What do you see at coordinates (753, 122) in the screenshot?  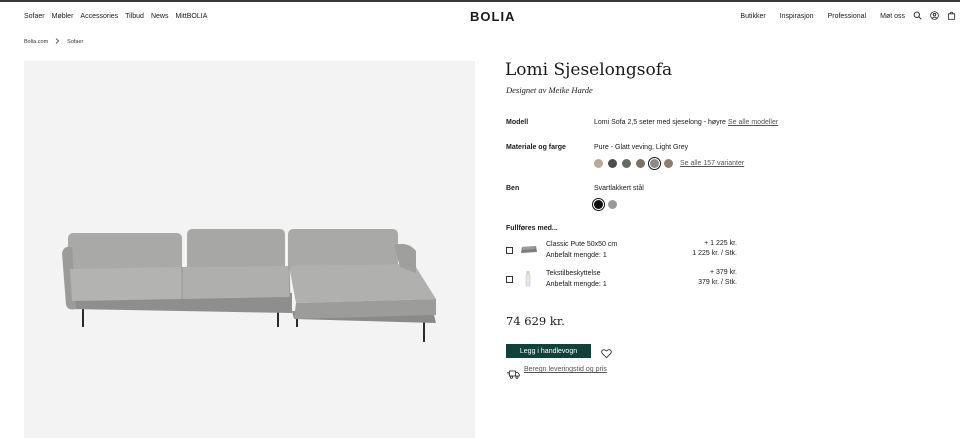 I see `see-all-models-link: Se alle modeller` at bounding box center [753, 122].